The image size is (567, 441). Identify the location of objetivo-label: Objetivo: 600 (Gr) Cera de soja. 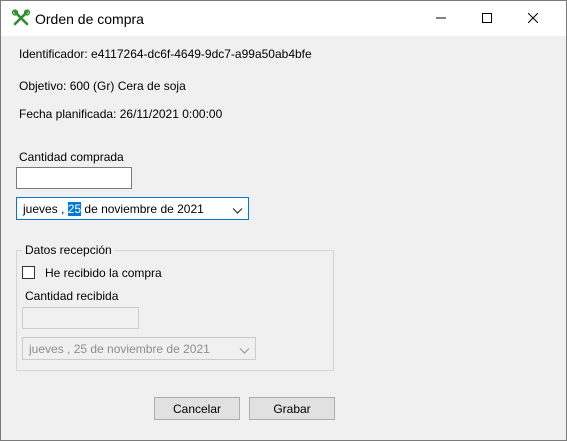
(102, 86).